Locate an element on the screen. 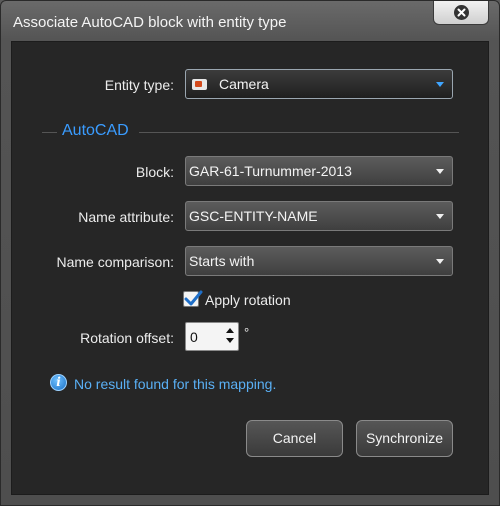 The image size is (500, 506). degree-unit: ° is located at coordinates (247, 332).